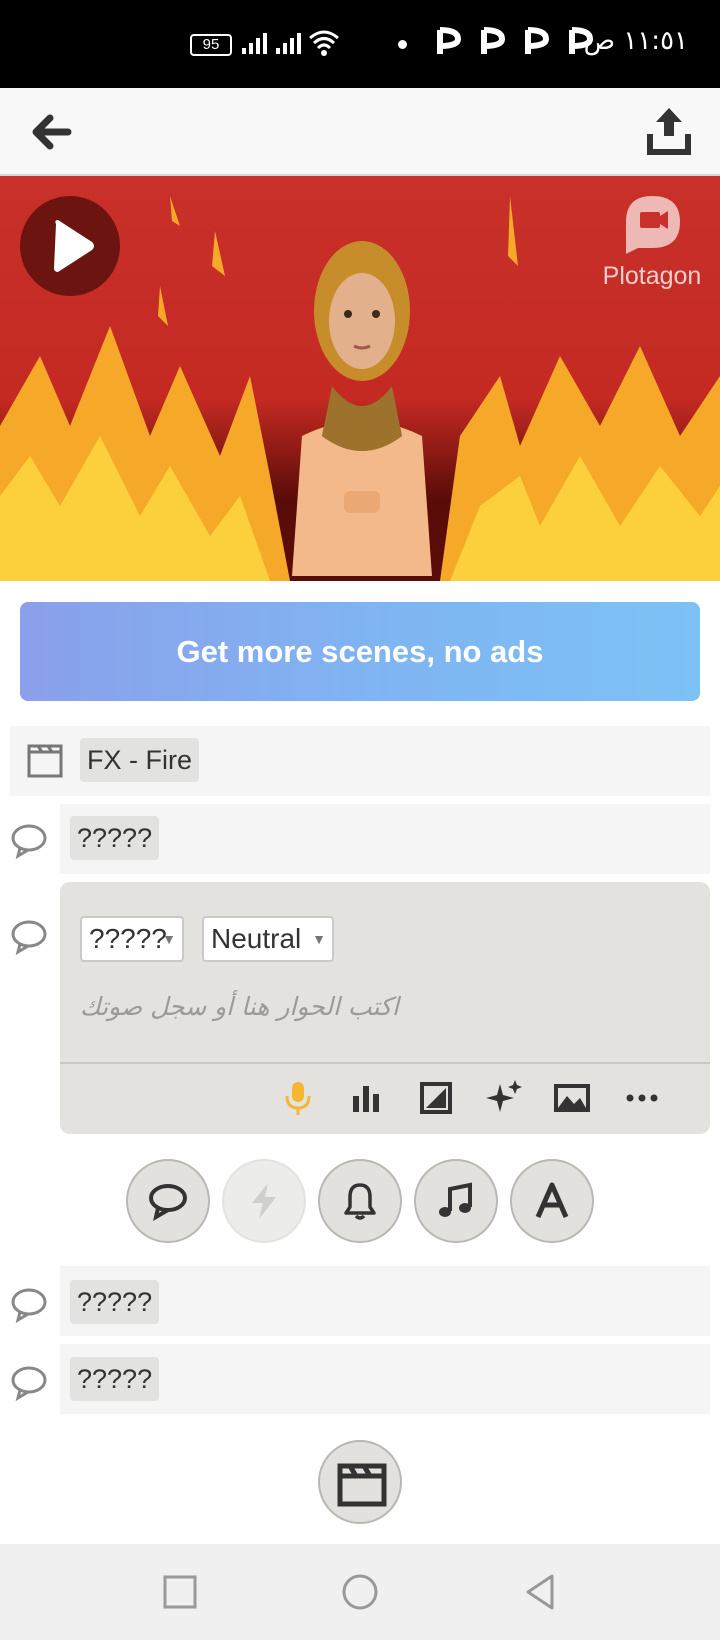 The height and width of the screenshot is (1640, 720). I want to click on back-nav-icon, so click(540, 1592).